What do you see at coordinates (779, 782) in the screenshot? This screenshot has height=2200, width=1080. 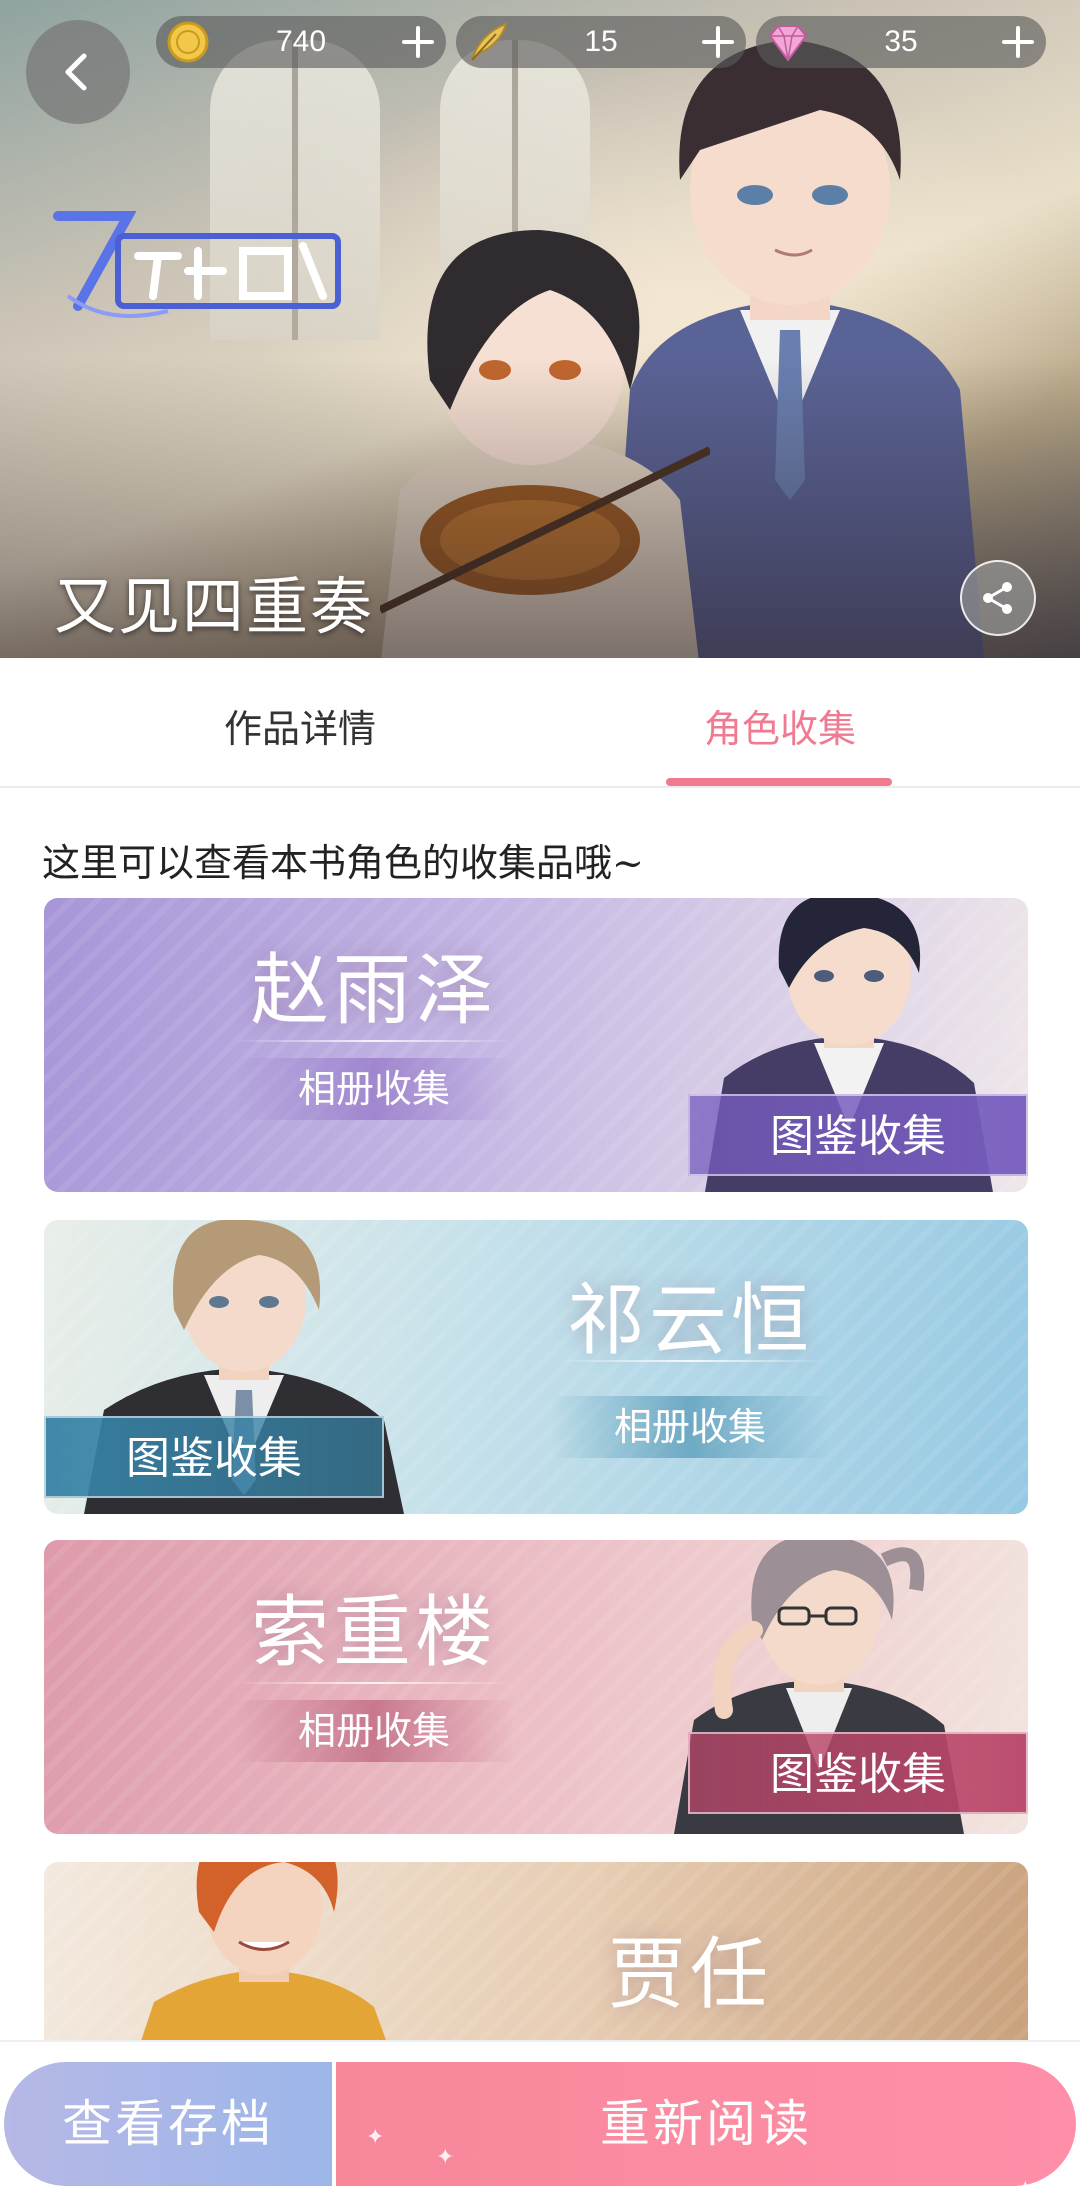 I see `active-tab-indicator` at bounding box center [779, 782].